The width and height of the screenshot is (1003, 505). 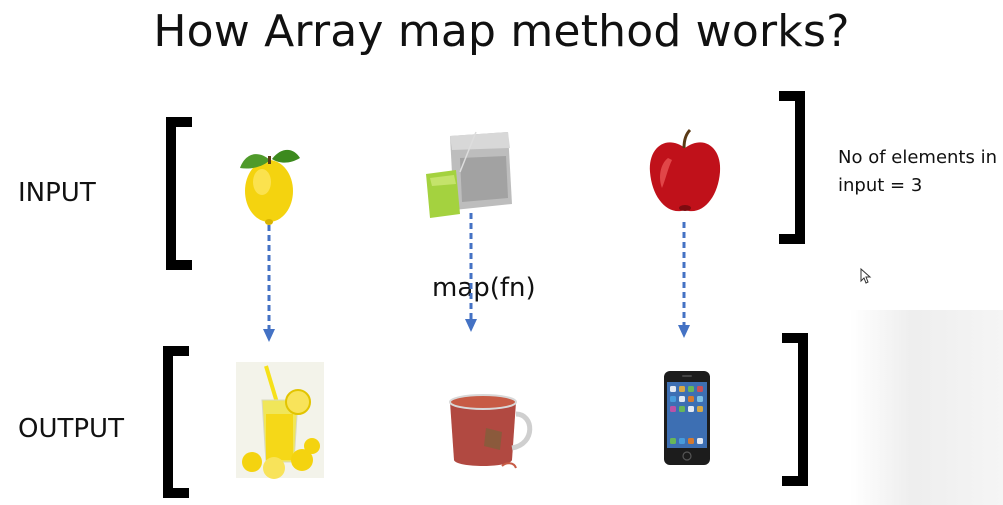 What do you see at coordinates (471, 272) in the screenshot?
I see `arrow-tea` at bounding box center [471, 272].